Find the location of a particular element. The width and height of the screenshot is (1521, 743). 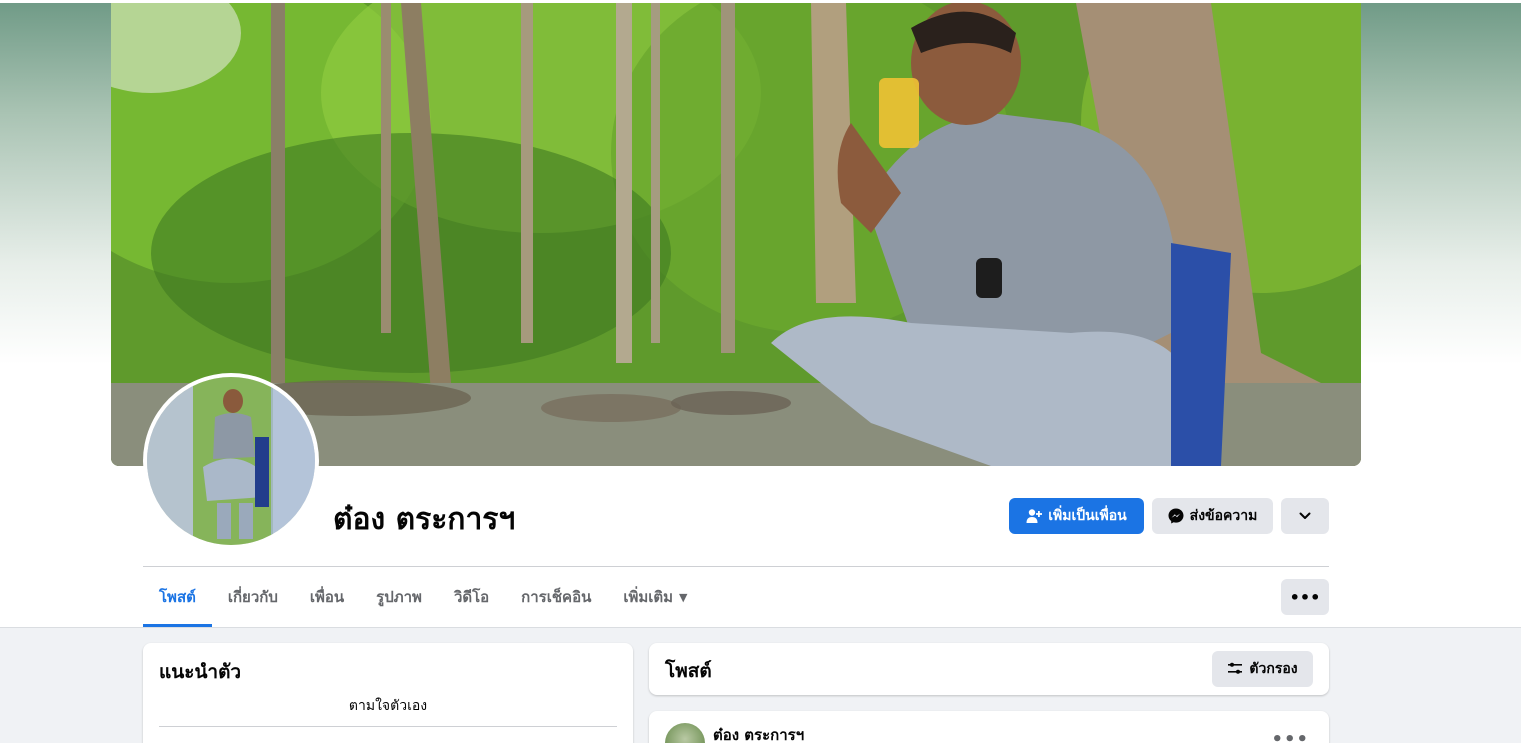

add-friend-label: เพิ่มเป็นเพื่อน is located at coordinates (1087, 516).